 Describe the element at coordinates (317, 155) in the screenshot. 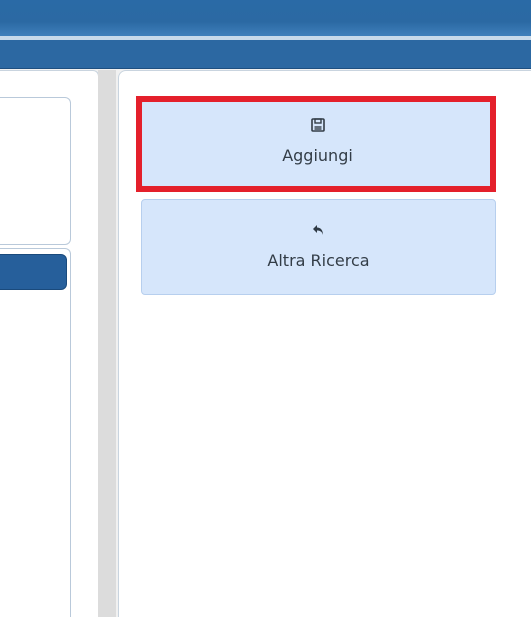

I see `add-button-label: Aggiungi` at that location.